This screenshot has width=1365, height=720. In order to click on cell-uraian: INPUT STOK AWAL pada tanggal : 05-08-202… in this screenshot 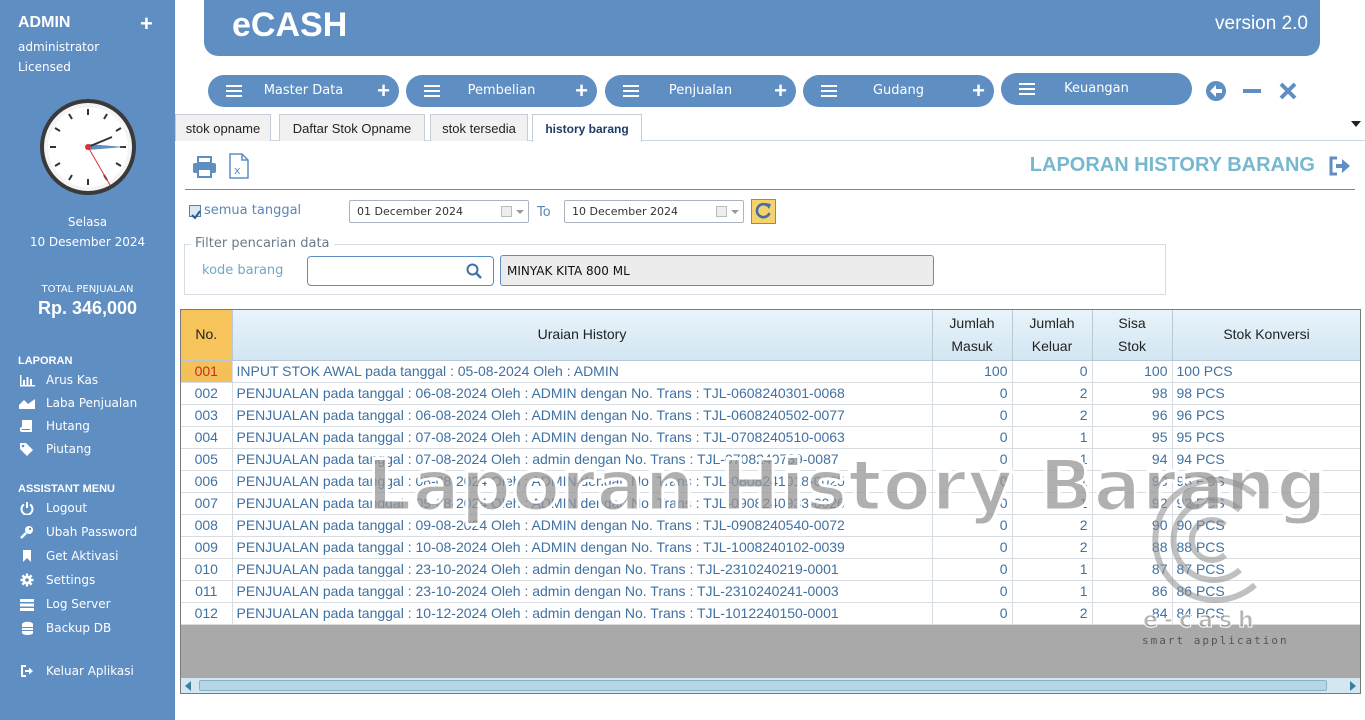, I will do `click(582, 371)`.